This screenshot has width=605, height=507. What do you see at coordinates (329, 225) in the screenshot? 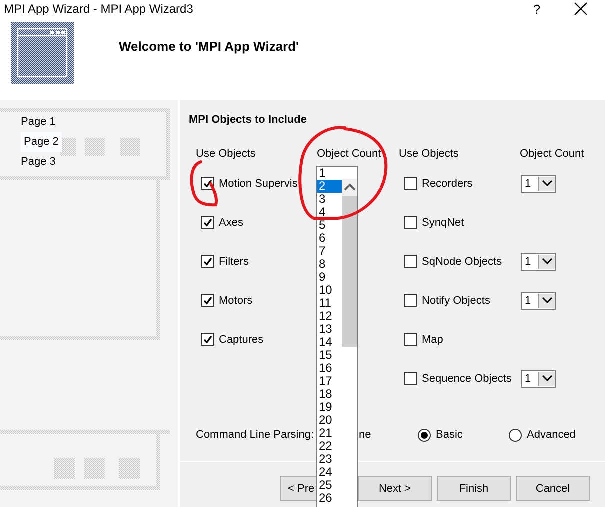
I see `list-option: 5` at bounding box center [329, 225].